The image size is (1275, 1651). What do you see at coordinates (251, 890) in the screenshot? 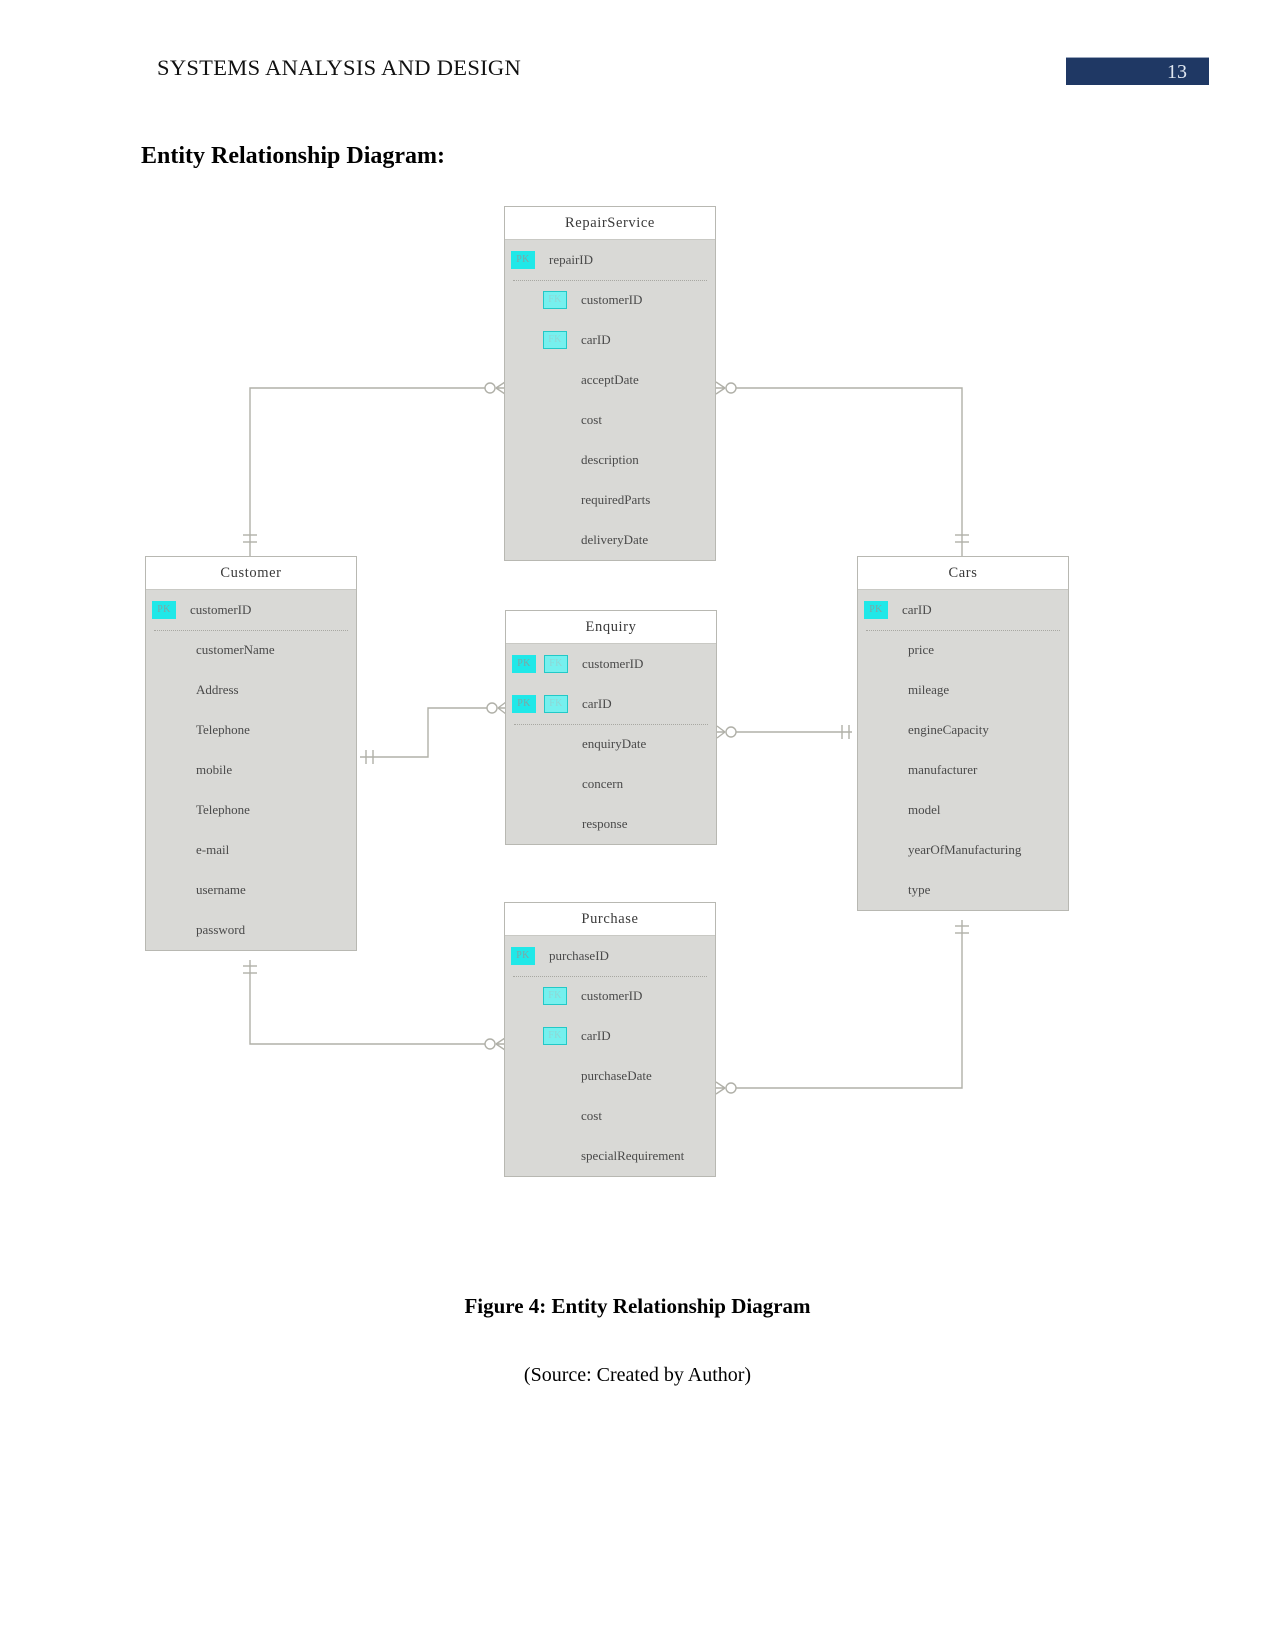
I see `attribute-row: username` at bounding box center [251, 890].